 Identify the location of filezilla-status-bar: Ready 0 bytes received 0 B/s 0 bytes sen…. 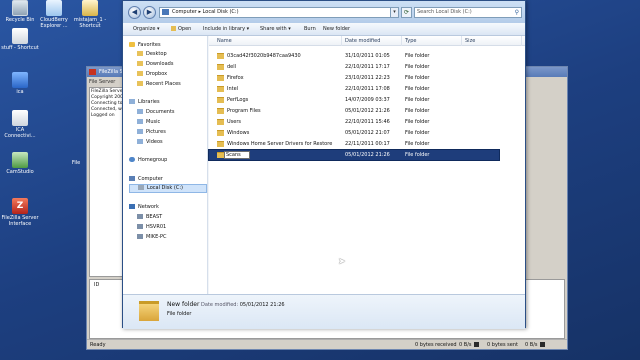
(327, 344).